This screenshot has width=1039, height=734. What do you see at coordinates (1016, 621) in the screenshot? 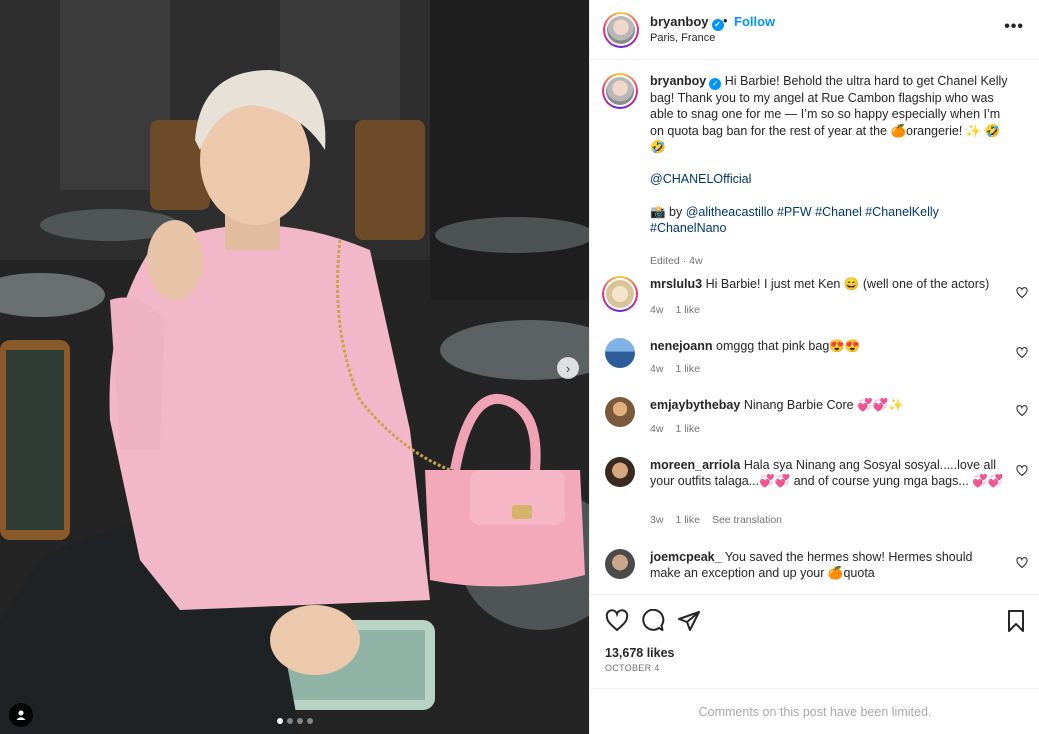
I see `save-icon` at bounding box center [1016, 621].